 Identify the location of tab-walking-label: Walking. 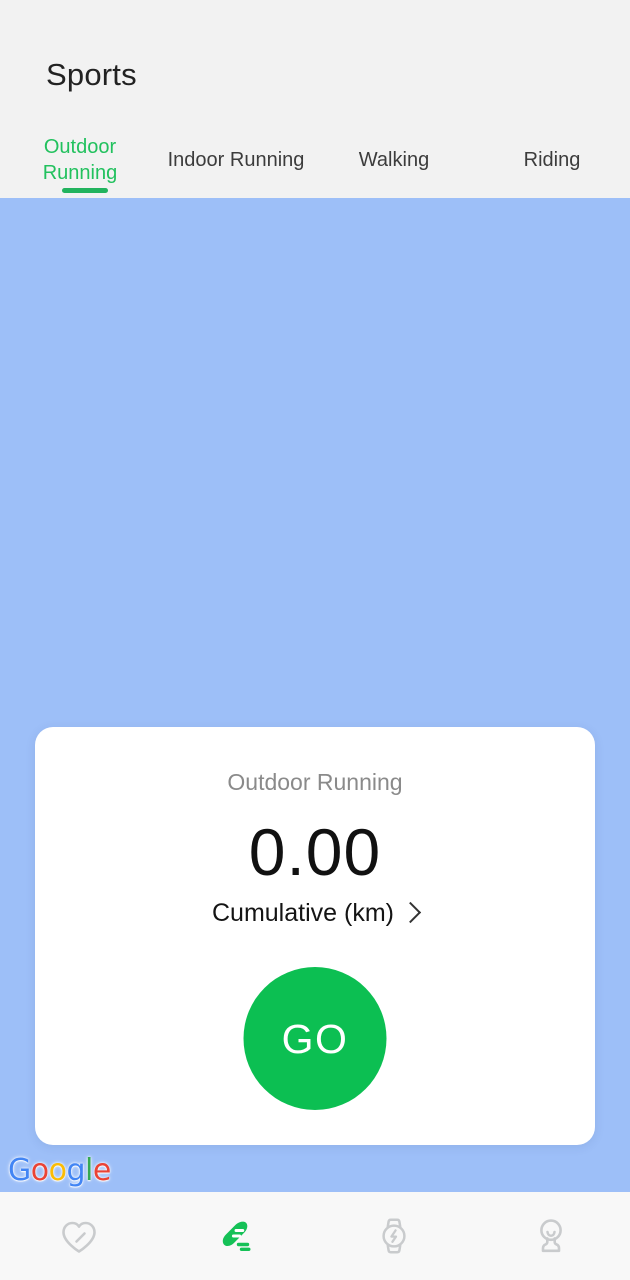
(394, 160).